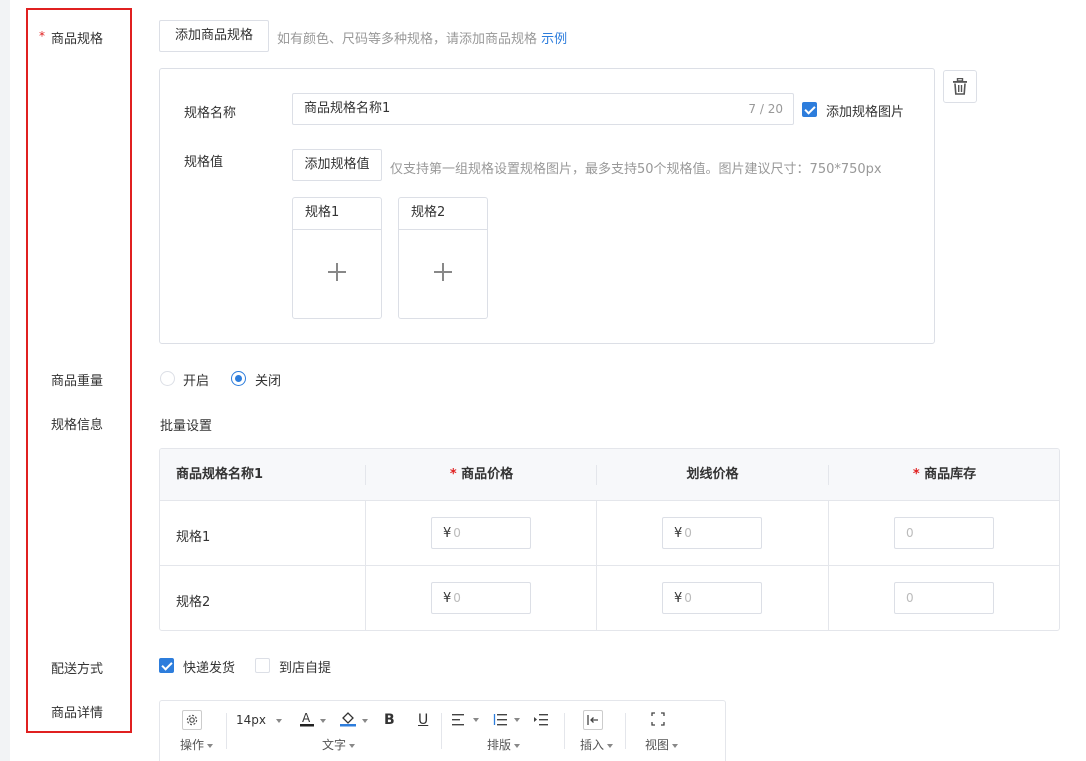  I want to click on column-header-price: * 商品价格, so click(481, 474).